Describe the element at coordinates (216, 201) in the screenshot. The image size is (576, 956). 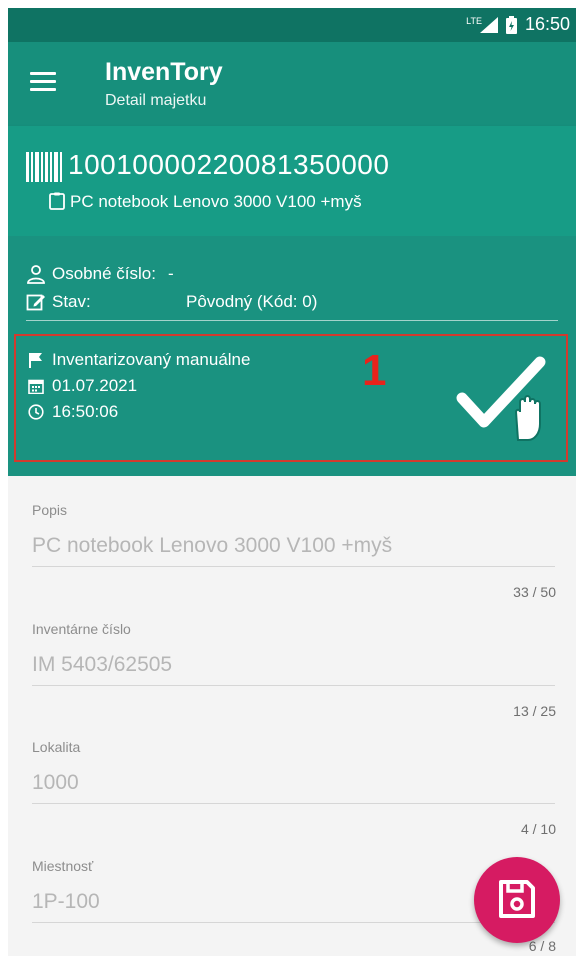
I see `asset-name: PC notebook Lenovo 3000 V100 +myš` at that location.